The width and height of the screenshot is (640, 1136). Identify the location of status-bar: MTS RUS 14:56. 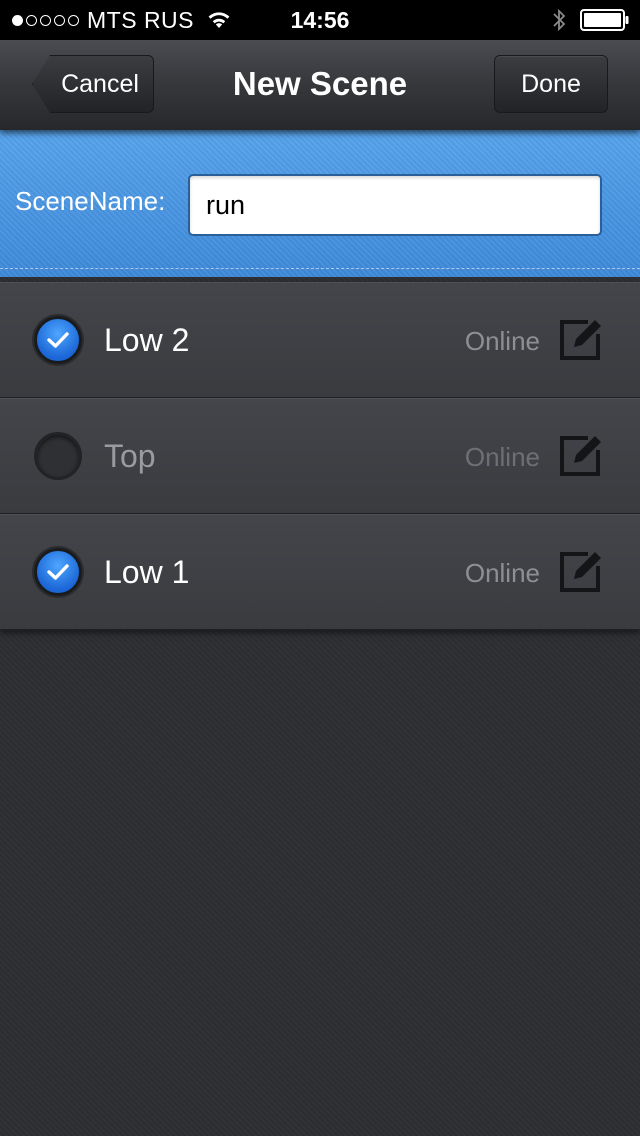
(320, 20).